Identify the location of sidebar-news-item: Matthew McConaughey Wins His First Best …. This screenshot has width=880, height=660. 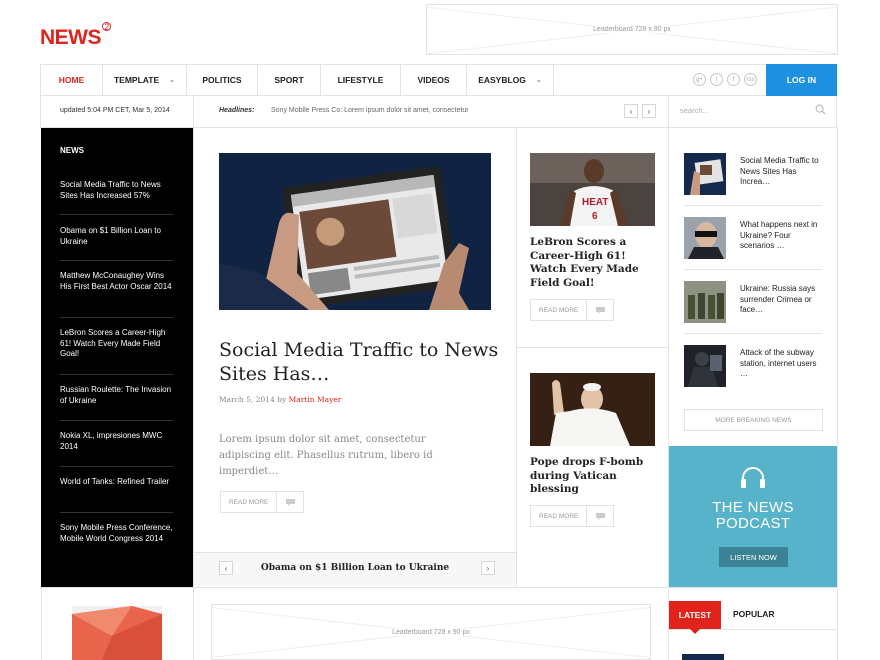
(116, 281).